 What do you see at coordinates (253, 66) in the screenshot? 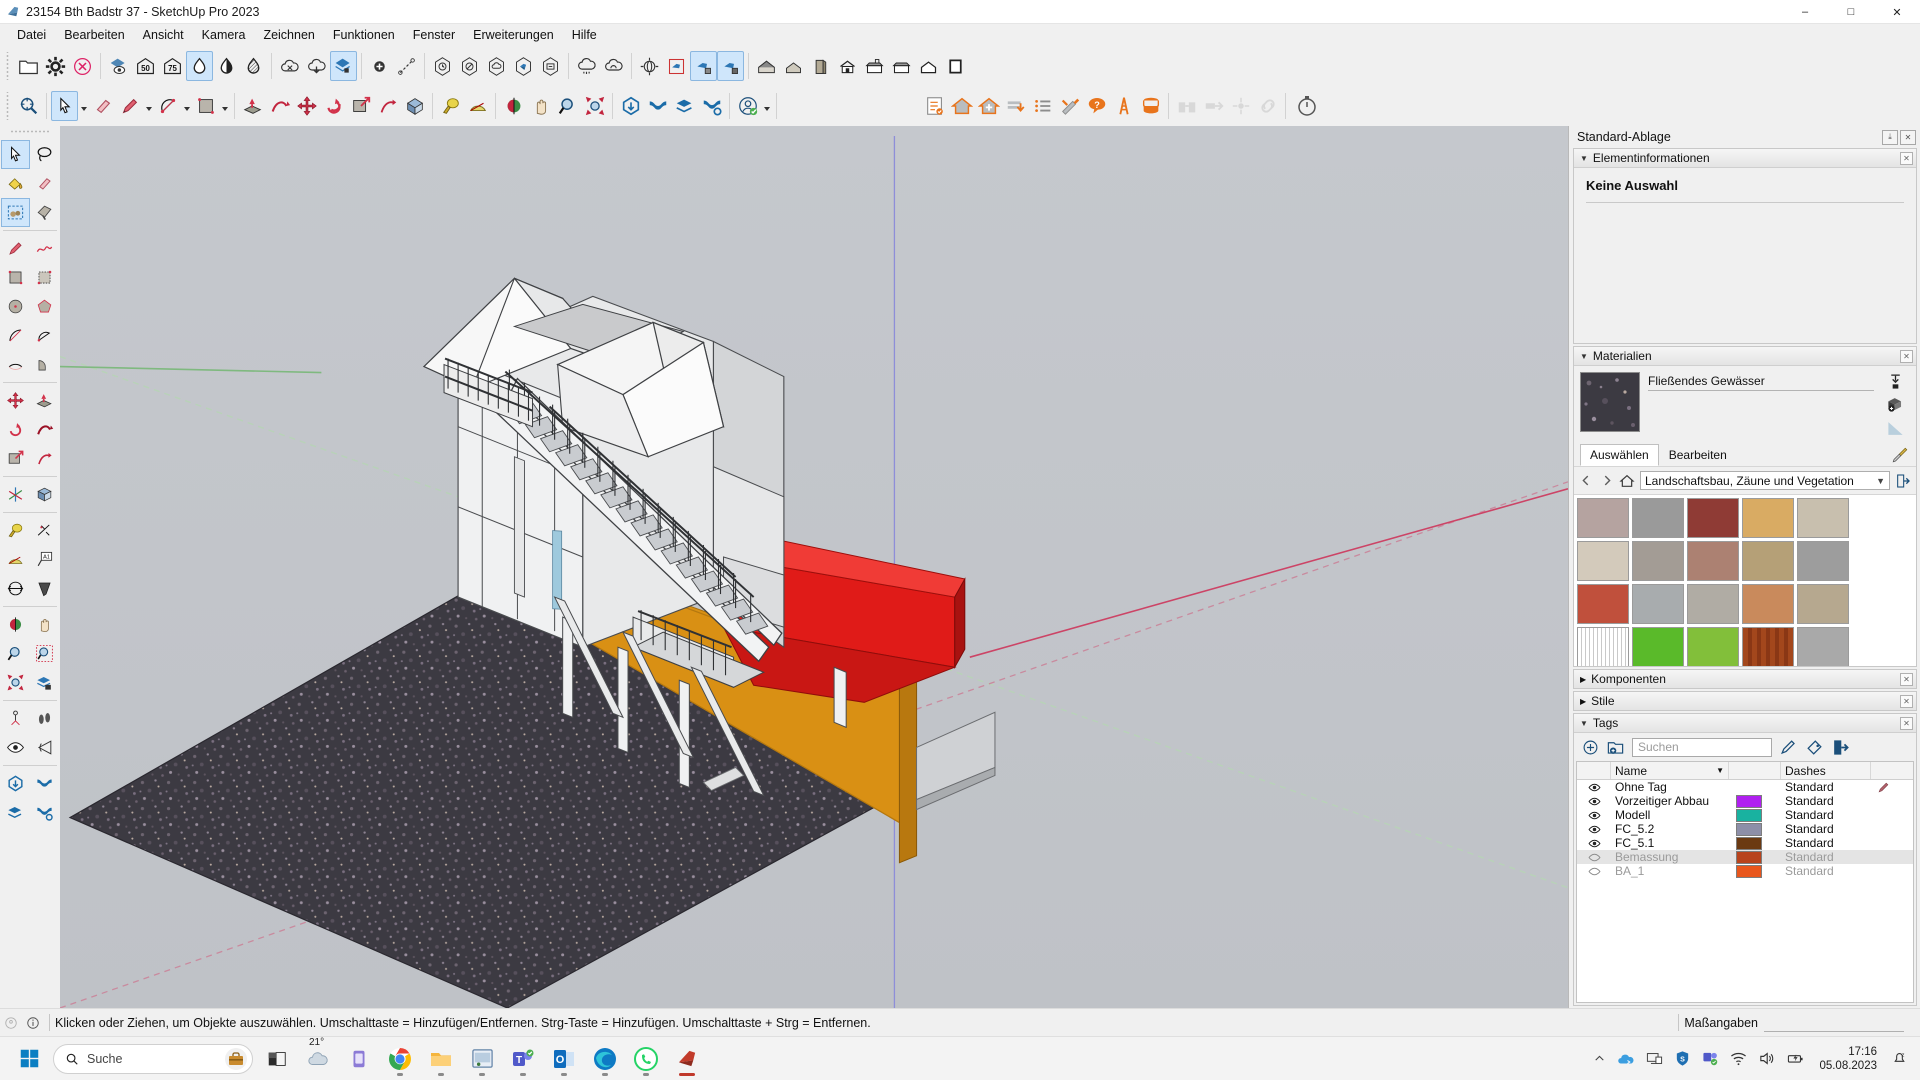
I see `hatch-icon` at bounding box center [253, 66].